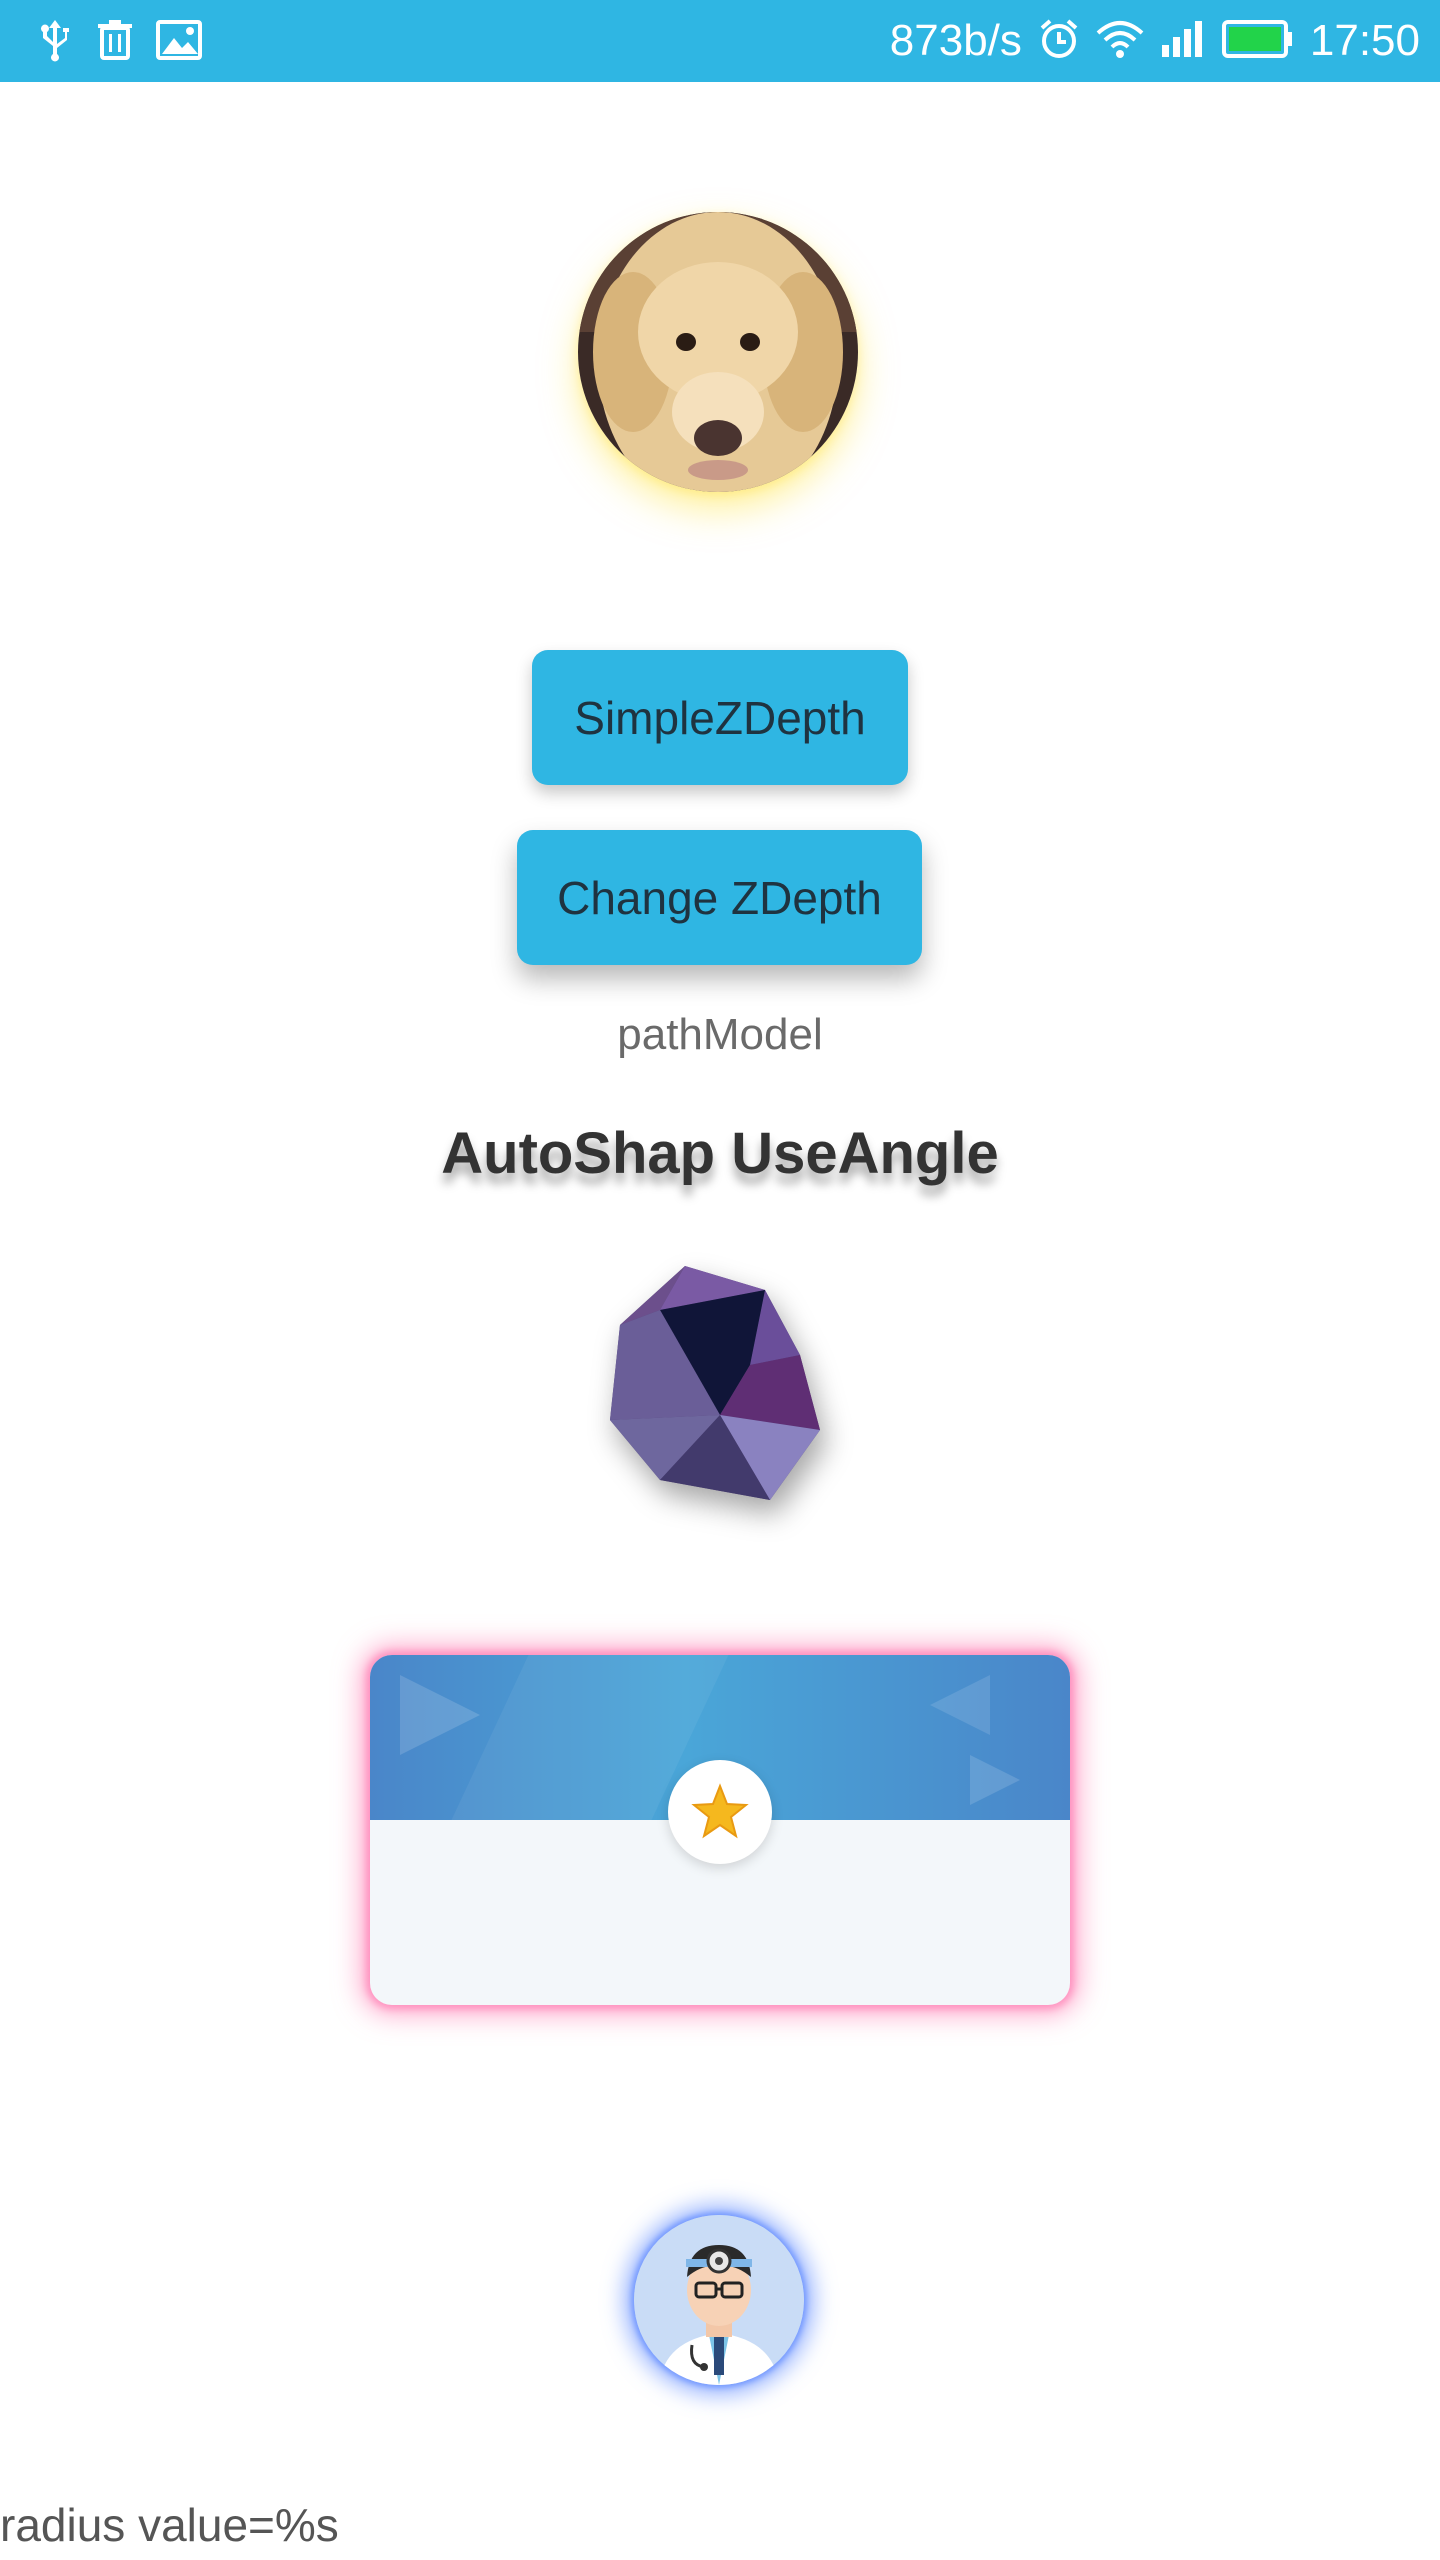 This screenshot has width=1440, height=2560. I want to click on change-zdepth-button: Change ZDepth, so click(719, 897).